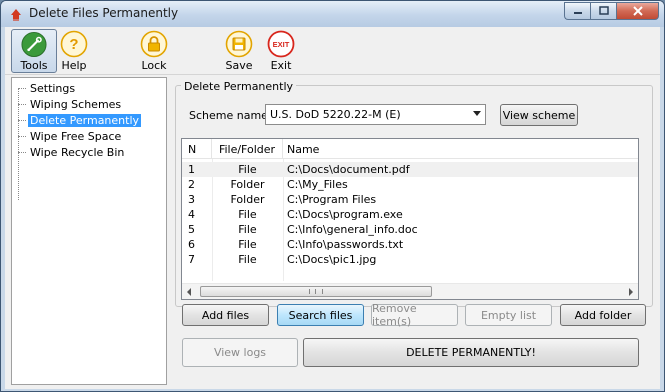 This screenshot has height=392, width=665. Describe the element at coordinates (191, 169) in the screenshot. I see `table-cell-n: 1` at that location.